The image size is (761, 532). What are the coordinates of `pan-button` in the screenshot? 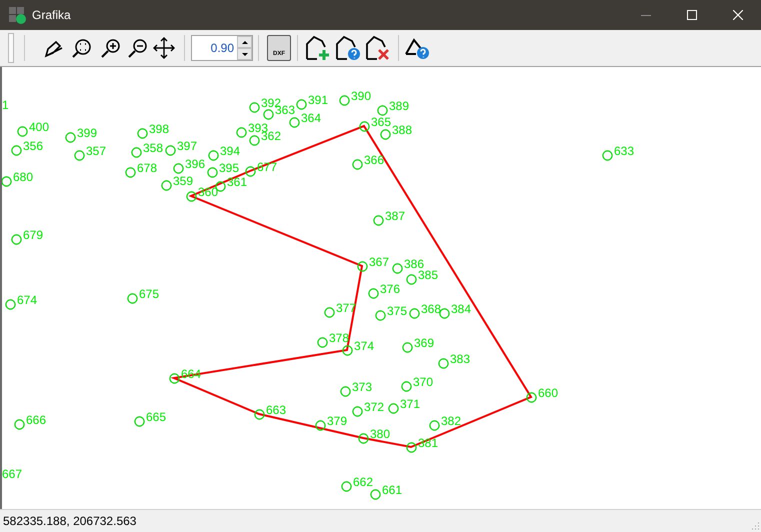 It's located at (164, 48).